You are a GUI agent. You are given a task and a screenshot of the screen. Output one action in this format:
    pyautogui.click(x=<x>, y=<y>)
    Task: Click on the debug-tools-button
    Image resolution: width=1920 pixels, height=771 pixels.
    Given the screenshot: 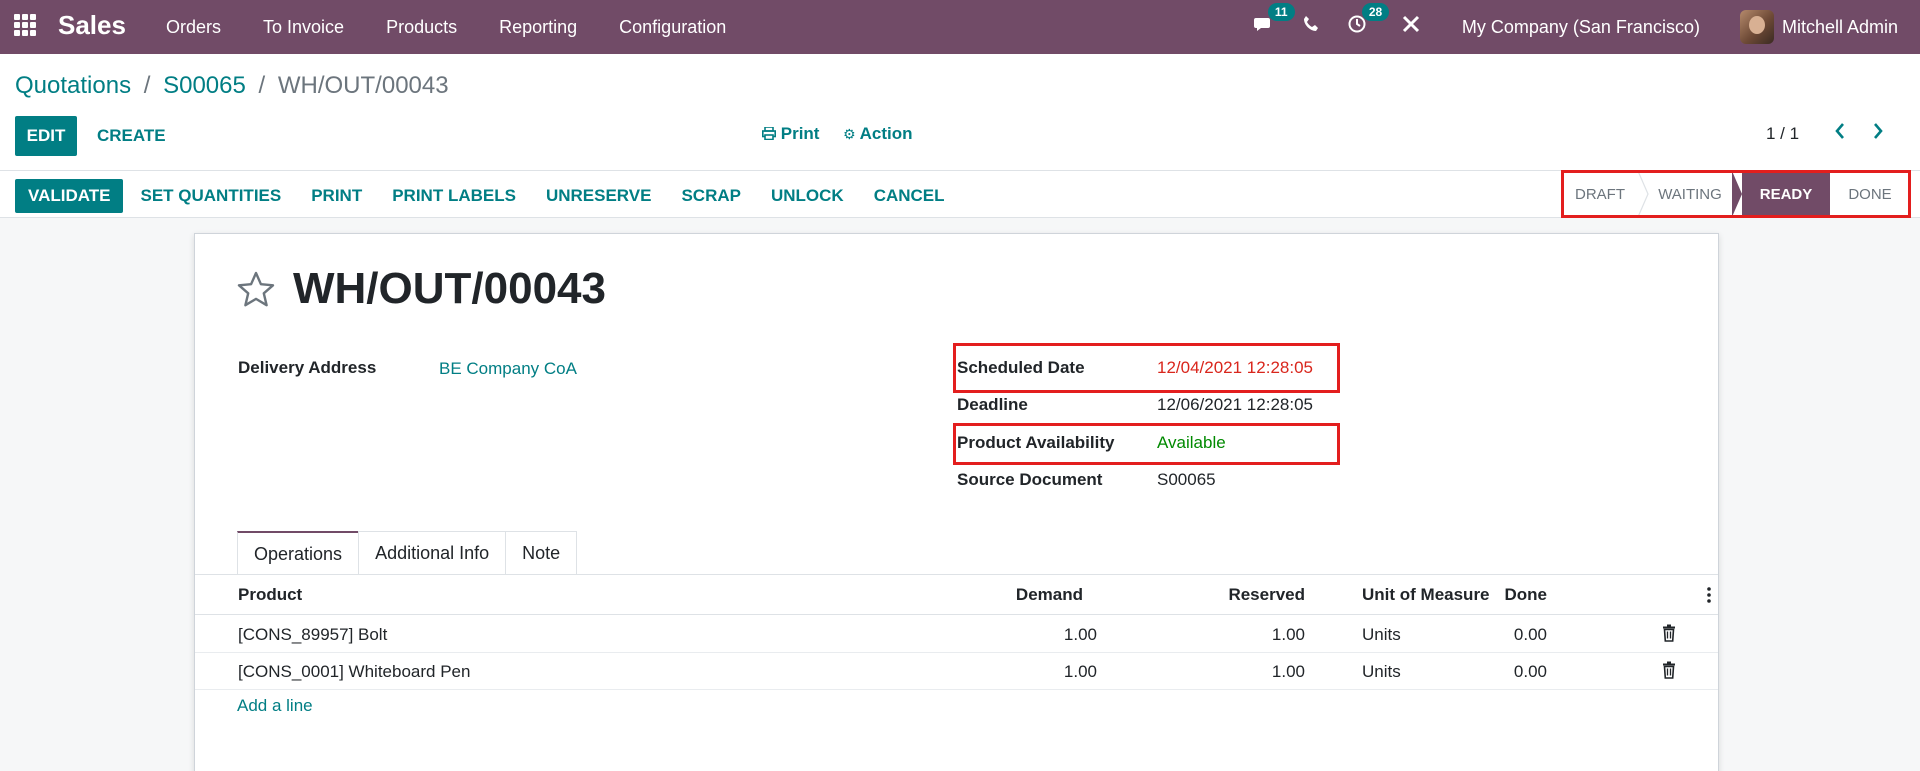 What is the action you would take?
    pyautogui.click(x=1411, y=27)
    